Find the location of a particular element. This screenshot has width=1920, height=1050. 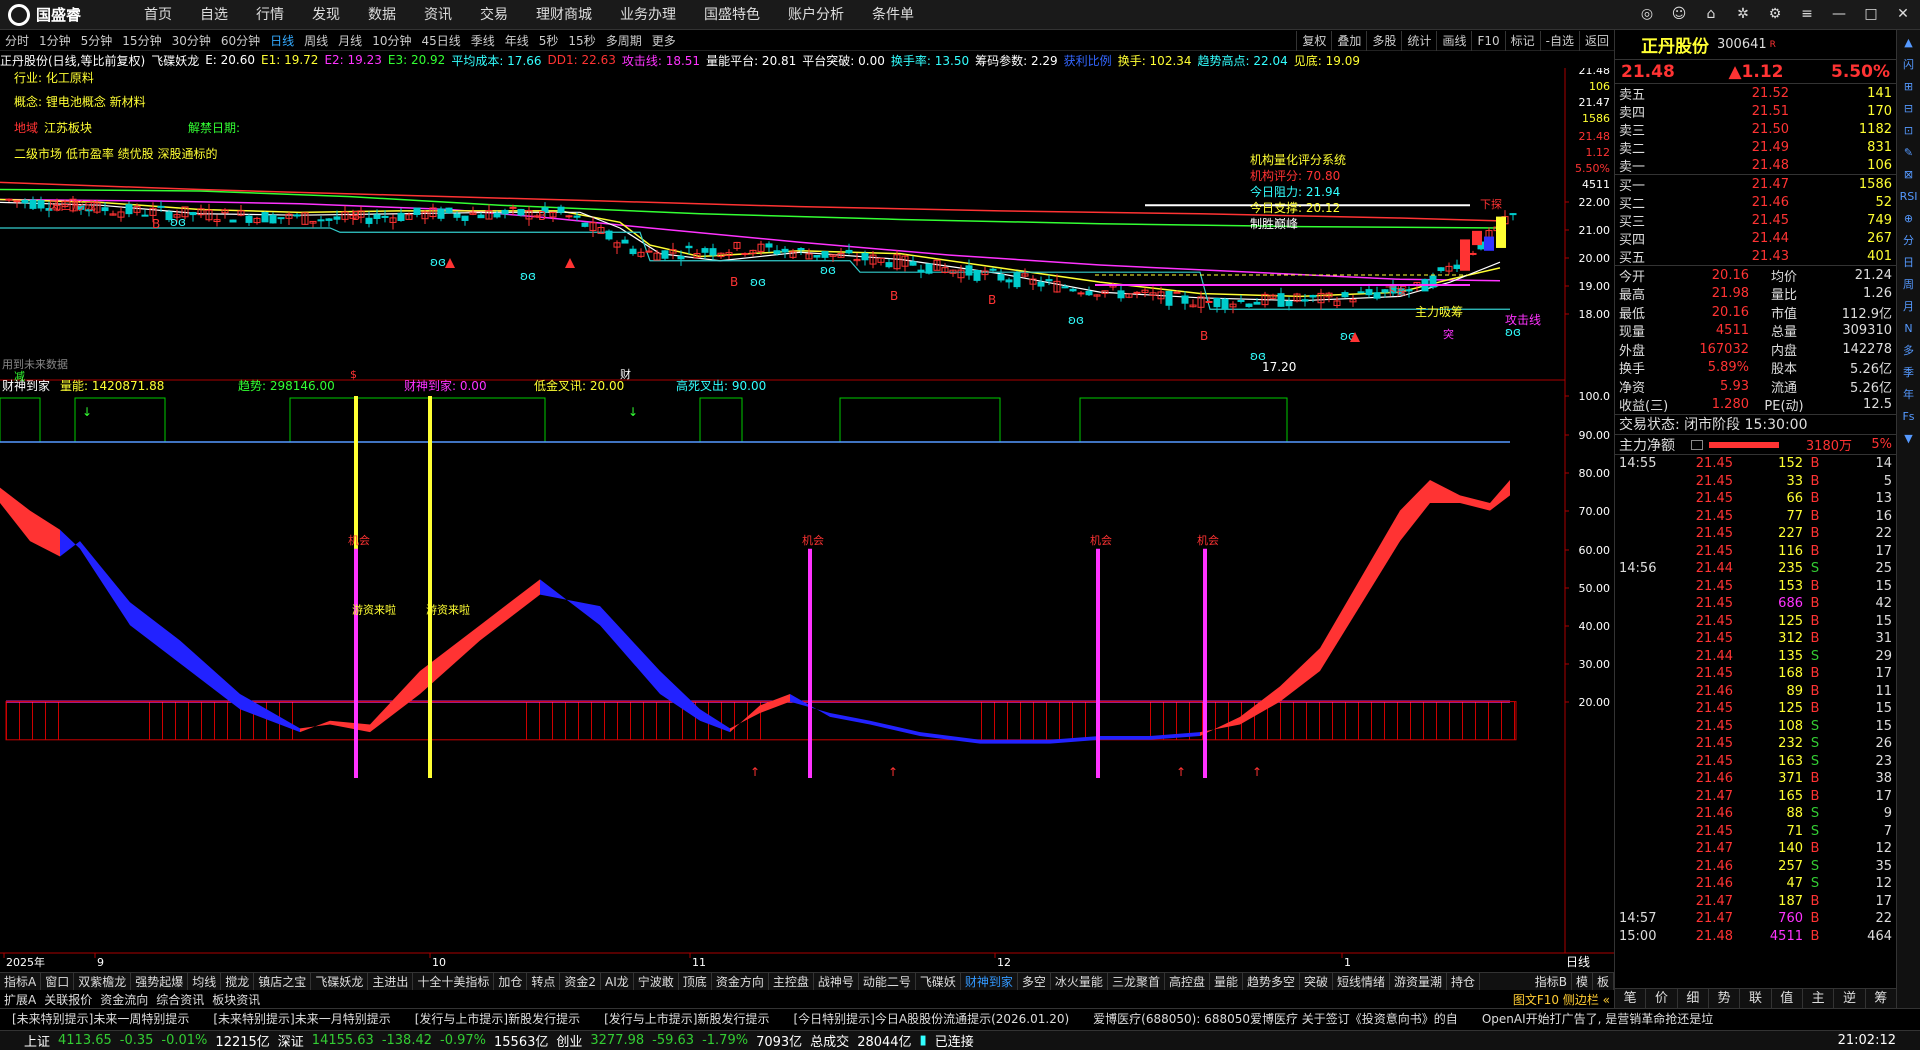

menu-item: 自选 is located at coordinates (214, 15).